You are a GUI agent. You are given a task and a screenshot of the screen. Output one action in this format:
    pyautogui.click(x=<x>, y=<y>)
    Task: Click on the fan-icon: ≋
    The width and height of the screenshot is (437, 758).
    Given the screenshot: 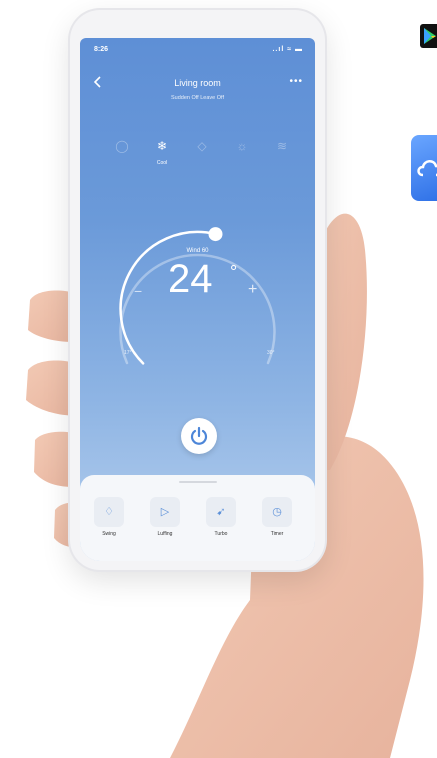 What is the action you would take?
    pyautogui.click(x=282, y=146)
    